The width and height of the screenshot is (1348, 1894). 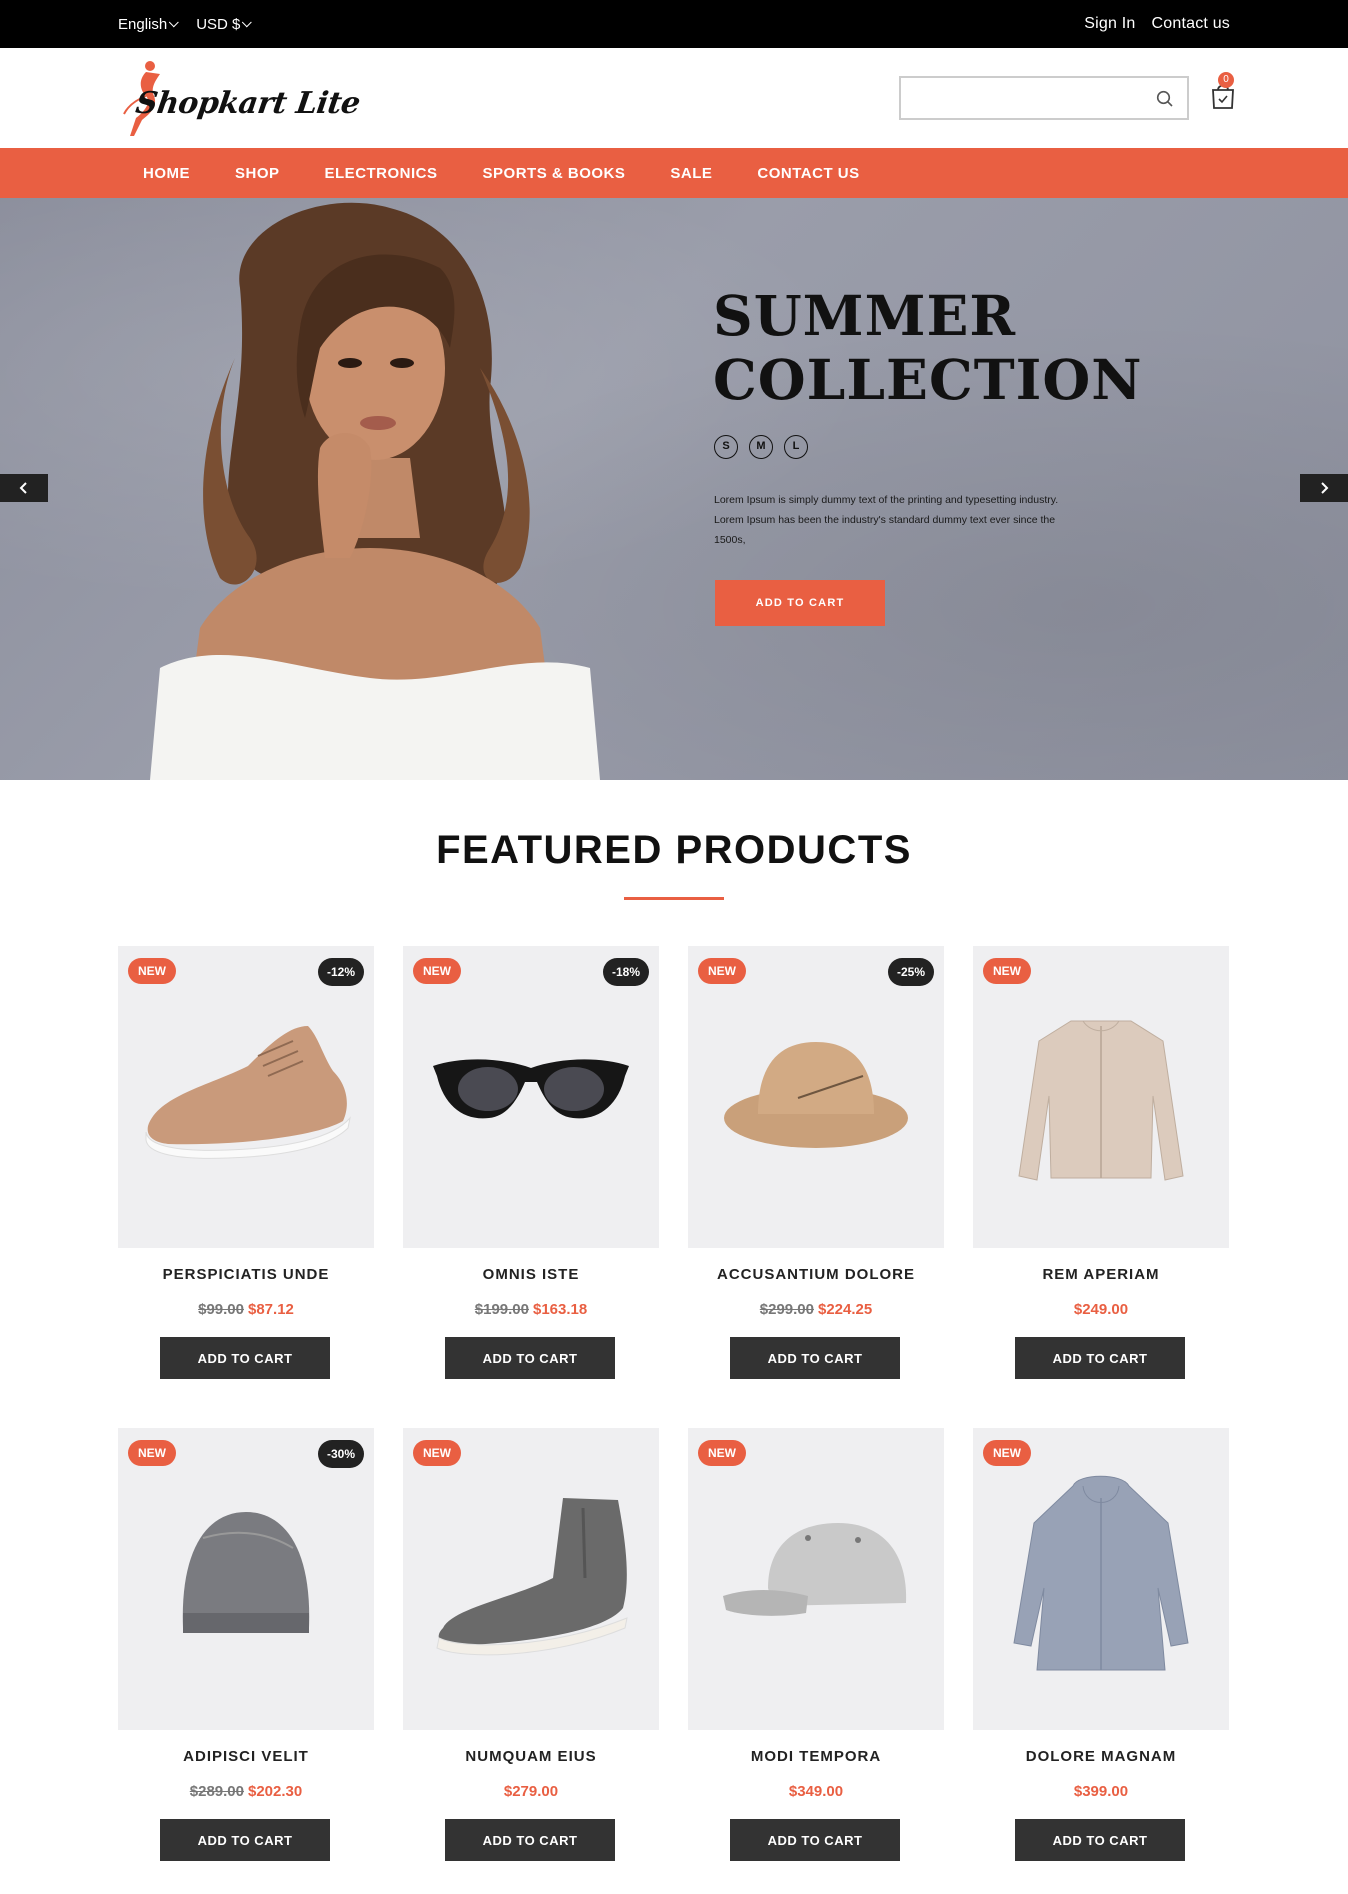 I want to click on size-options: S M L, so click(x=761, y=447).